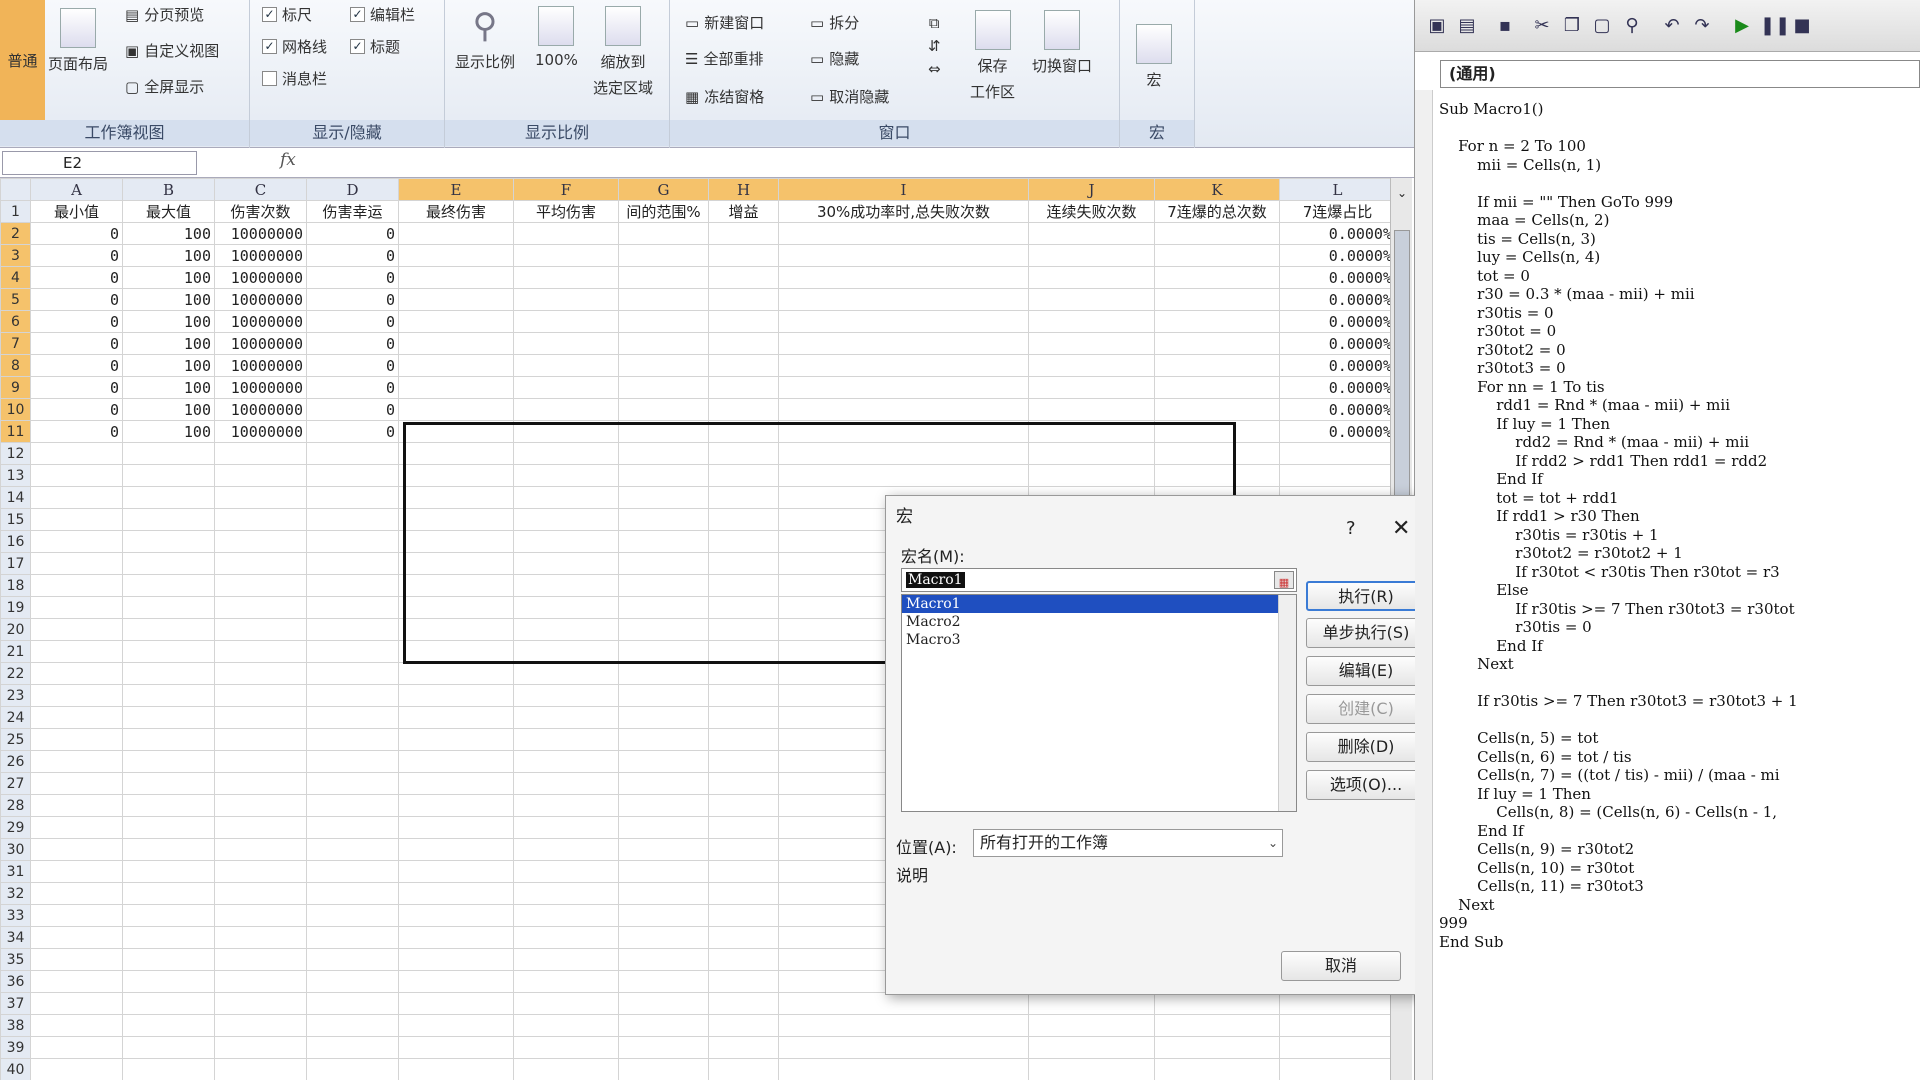  What do you see at coordinates (1154, 57) in the screenshot?
I see `macros-button: 宏` at bounding box center [1154, 57].